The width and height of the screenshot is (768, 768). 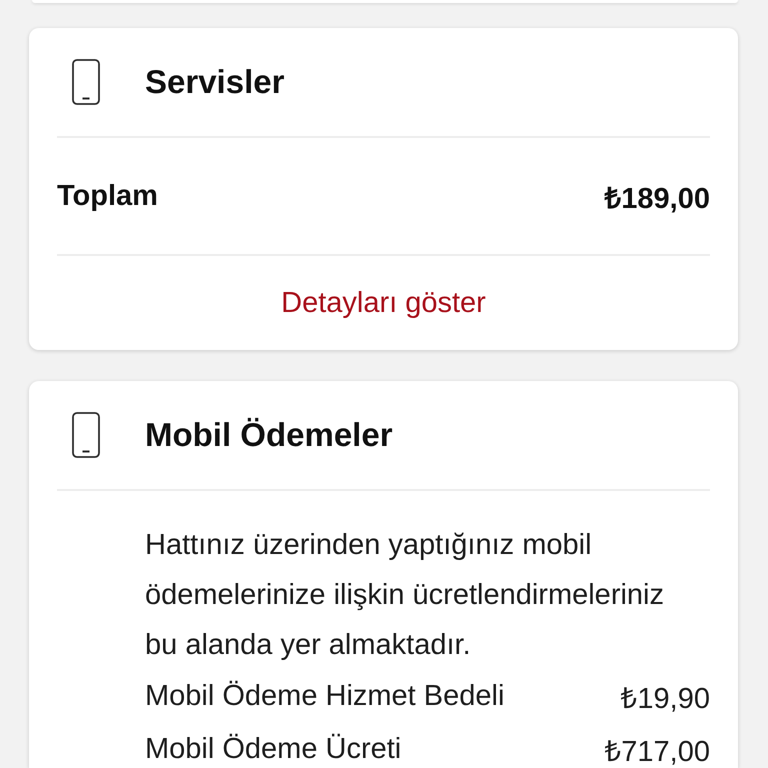 I want to click on fee-label: Mobil Ödeme Hizmet Bedeli, so click(x=324, y=696).